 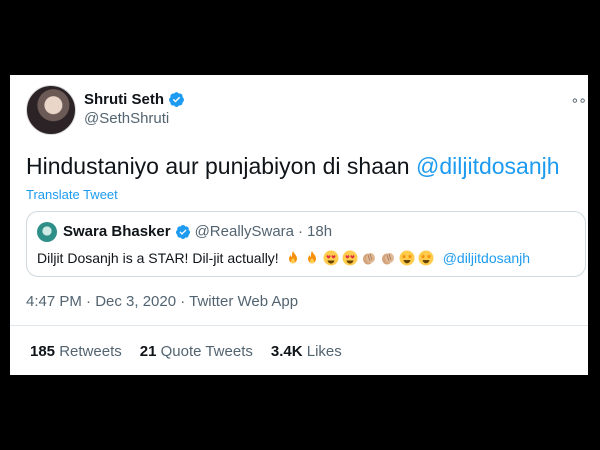 I want to click on stat-label: Retweets, so click(x=90, y=351).